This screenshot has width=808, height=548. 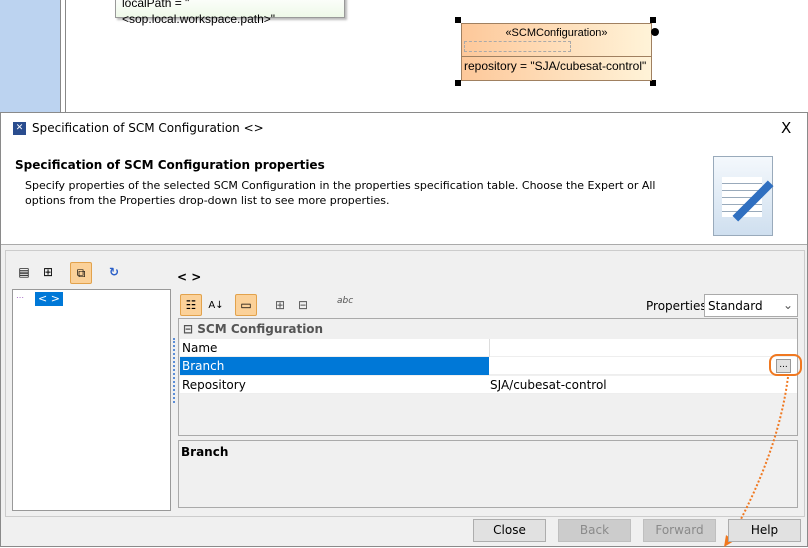 I want to click on table-row: Repository SJA/cubesat-control, so click(x=488, y=385).